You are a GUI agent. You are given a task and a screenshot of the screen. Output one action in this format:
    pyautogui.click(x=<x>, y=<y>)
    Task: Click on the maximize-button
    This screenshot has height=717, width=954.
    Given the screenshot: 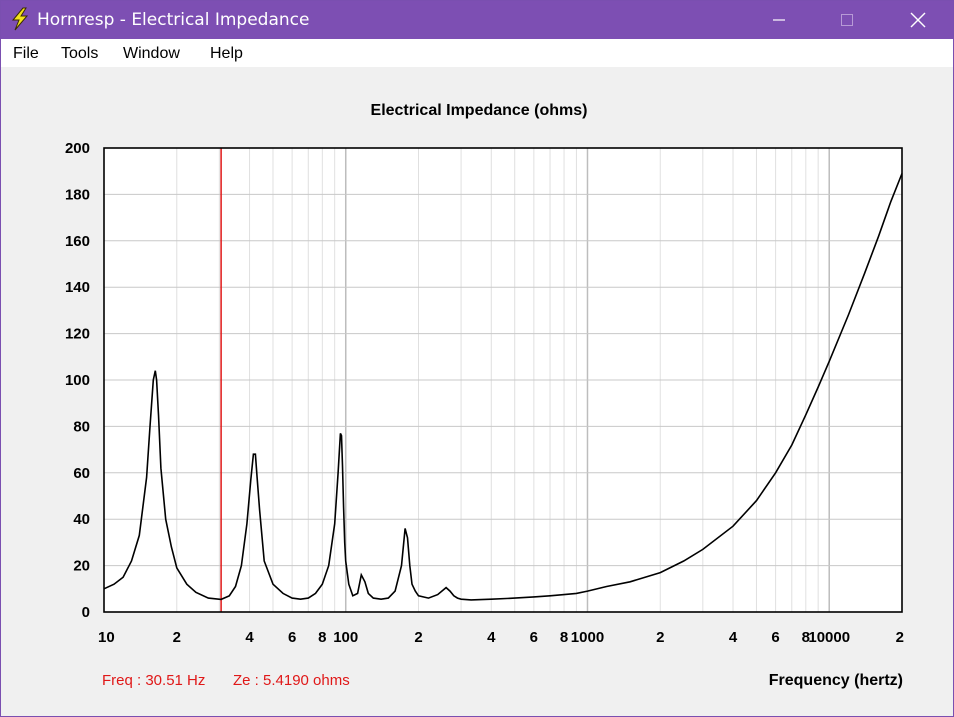 What is the action you would take?
    pyautogui.click(x=847, y=20)
    